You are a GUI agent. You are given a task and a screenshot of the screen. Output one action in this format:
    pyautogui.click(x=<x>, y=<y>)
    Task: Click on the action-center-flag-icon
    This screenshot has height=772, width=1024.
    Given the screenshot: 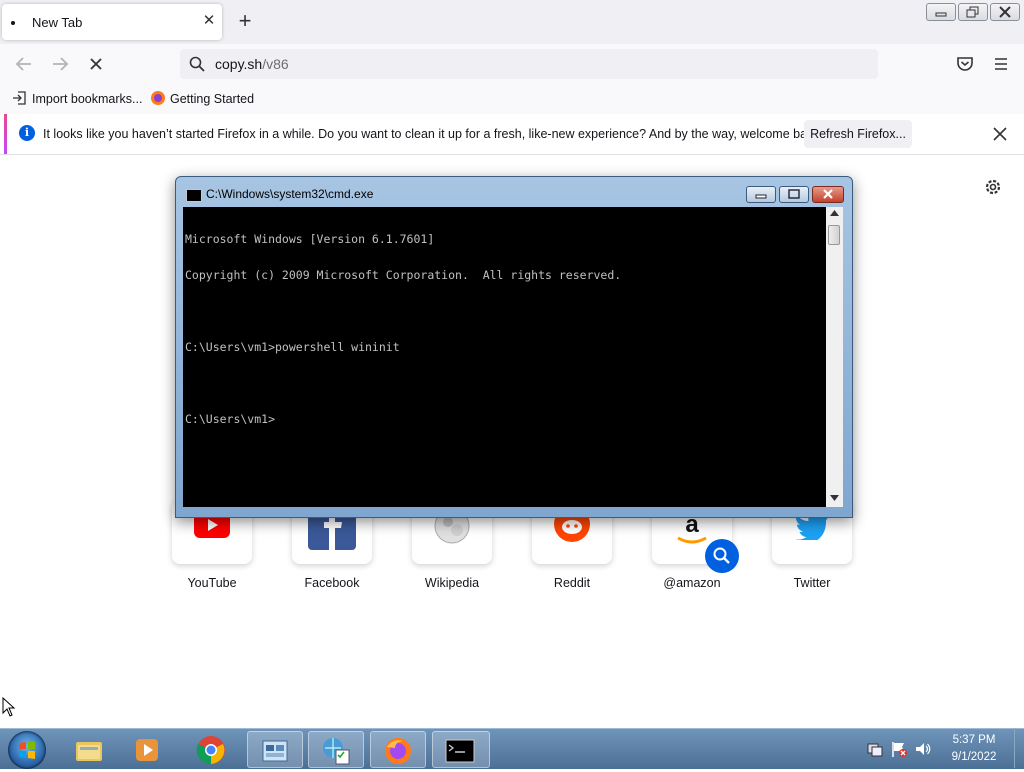 What is the action you would take?
    pyautogui.click(x=899, y=749)
    